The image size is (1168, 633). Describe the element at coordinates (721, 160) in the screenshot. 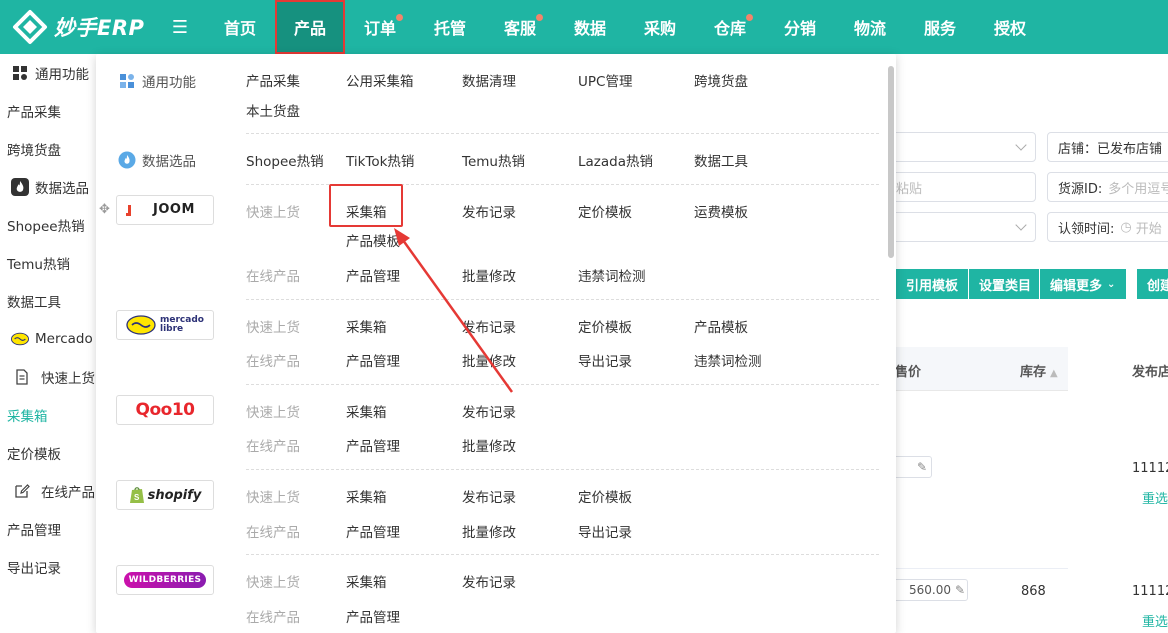

I see `menu-item-data-tools: 数据工具` at that location.